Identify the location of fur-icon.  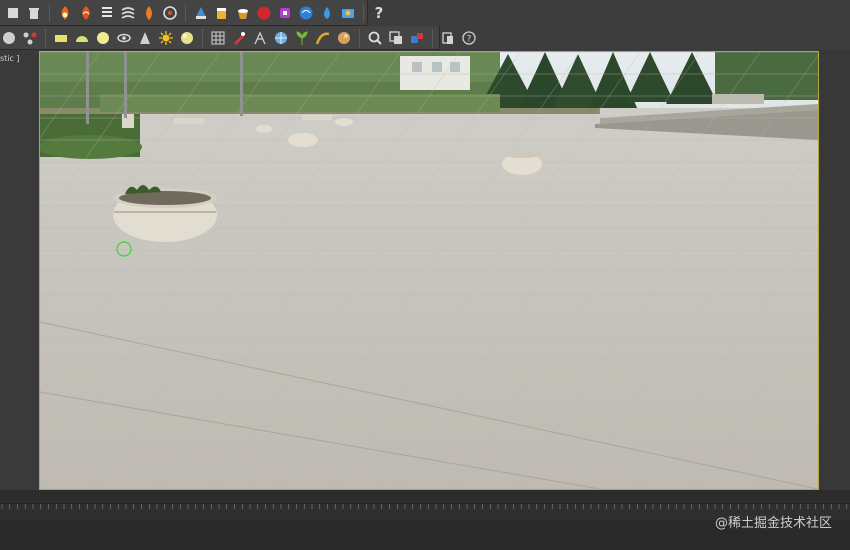
(323, 38).